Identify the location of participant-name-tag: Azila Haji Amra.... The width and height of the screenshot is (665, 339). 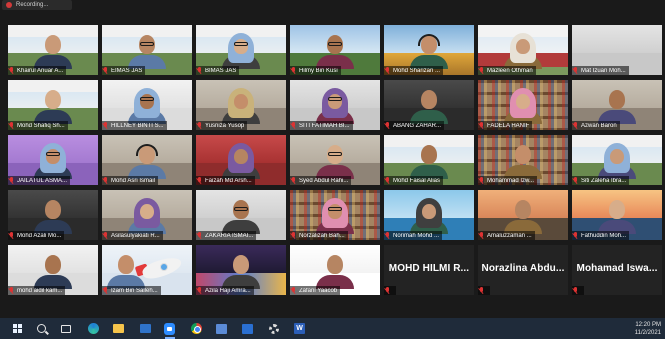
(225, 290).